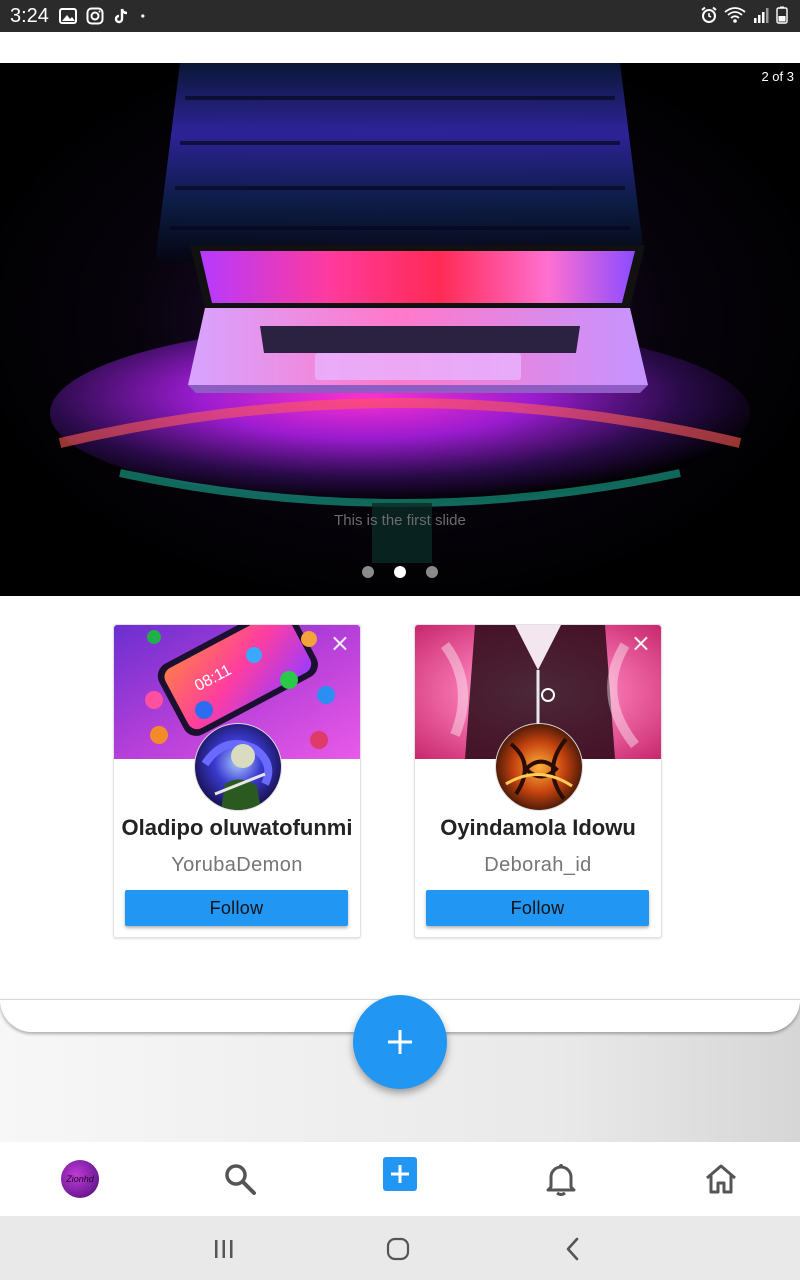 This screenshot has width=800, height=1280. What do you see at coordinates (237, 827) in the screenshot?
I see `user-full-name: Oladipo oluwatofunmi` at bounding box center [237, 827].